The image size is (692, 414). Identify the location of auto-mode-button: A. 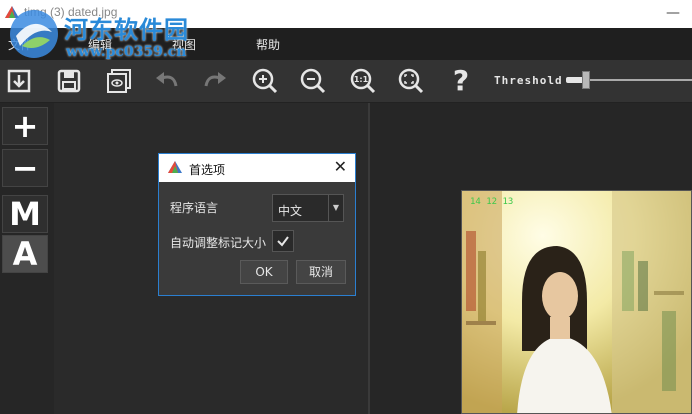
(25, 254).